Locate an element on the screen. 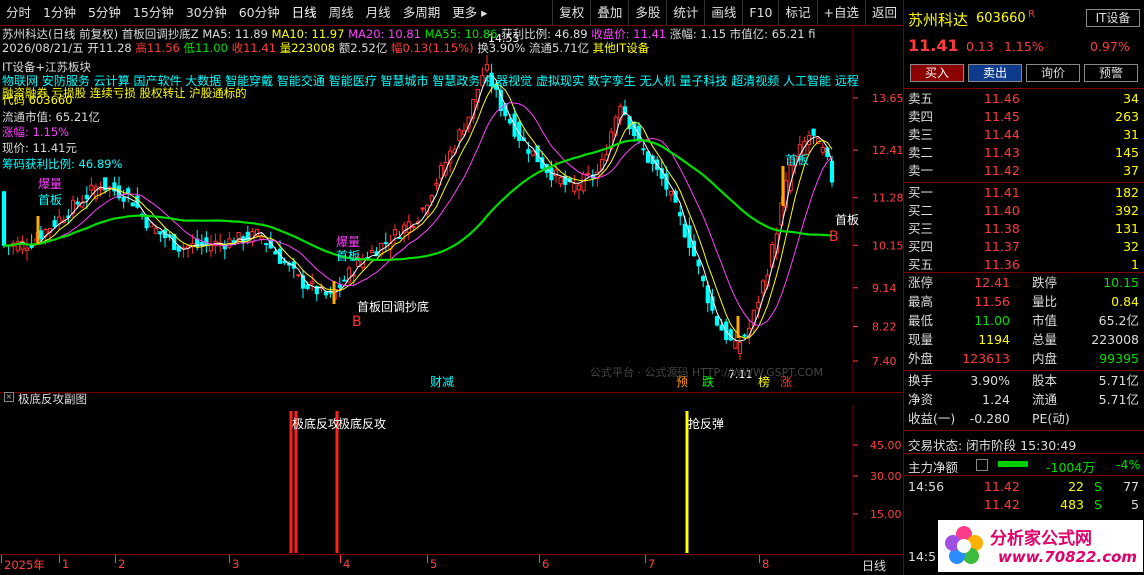 The image size is (1144, 575). close-price: 收盘价: 11.41 is located at coordinates (629, 34).